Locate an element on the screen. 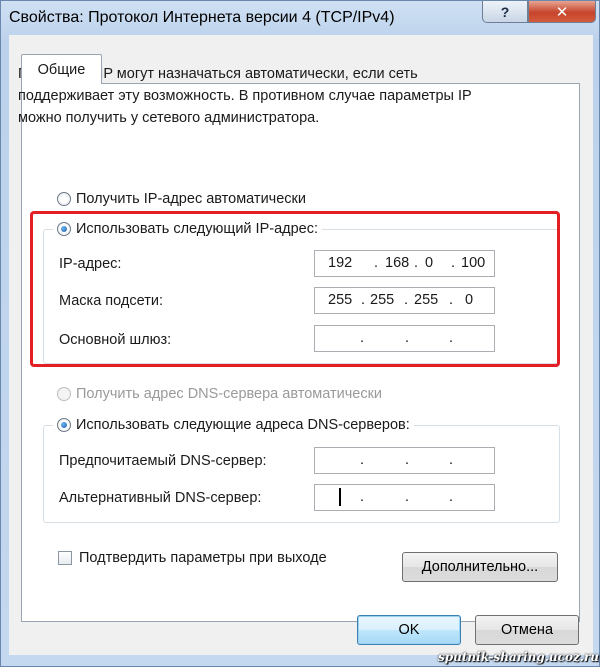 This screenshot has height=667, width=600. text-cursor is located at coordinates (340, 497).